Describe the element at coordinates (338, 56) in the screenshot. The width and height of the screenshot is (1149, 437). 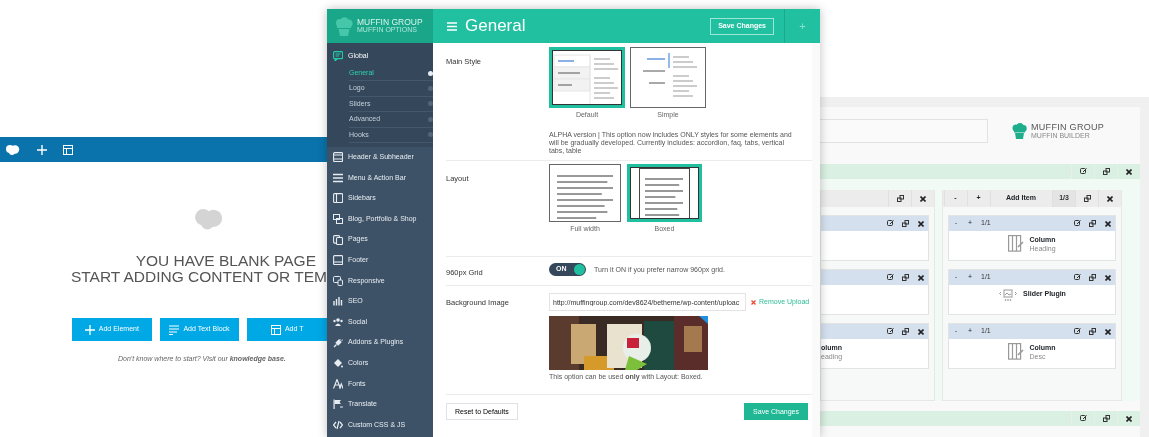
I see `chat-icon` at that location.